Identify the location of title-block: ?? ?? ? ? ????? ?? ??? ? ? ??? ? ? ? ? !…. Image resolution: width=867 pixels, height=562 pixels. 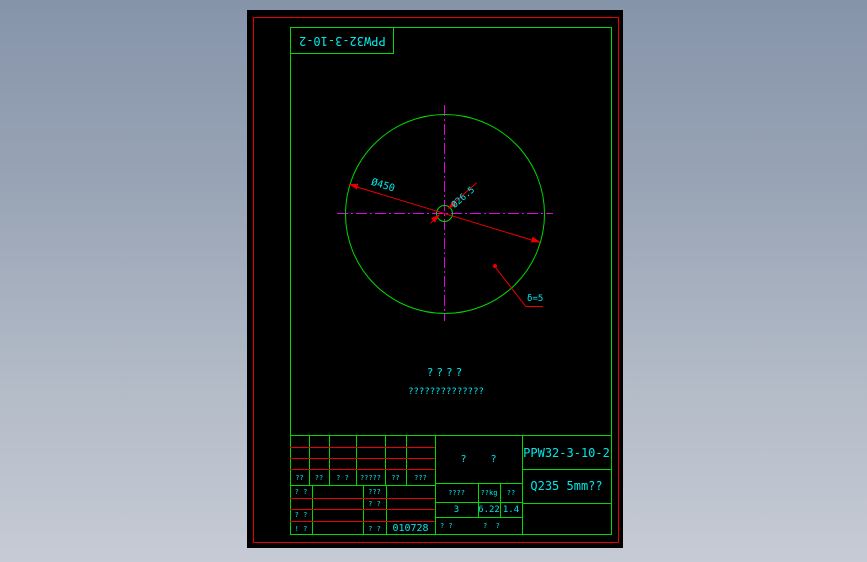
(450, 485).